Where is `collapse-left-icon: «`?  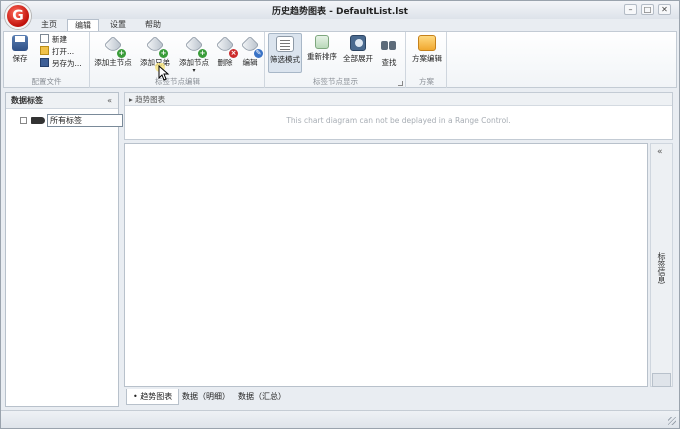
collapse-left-icon: « is located at coordinates (109, 101).